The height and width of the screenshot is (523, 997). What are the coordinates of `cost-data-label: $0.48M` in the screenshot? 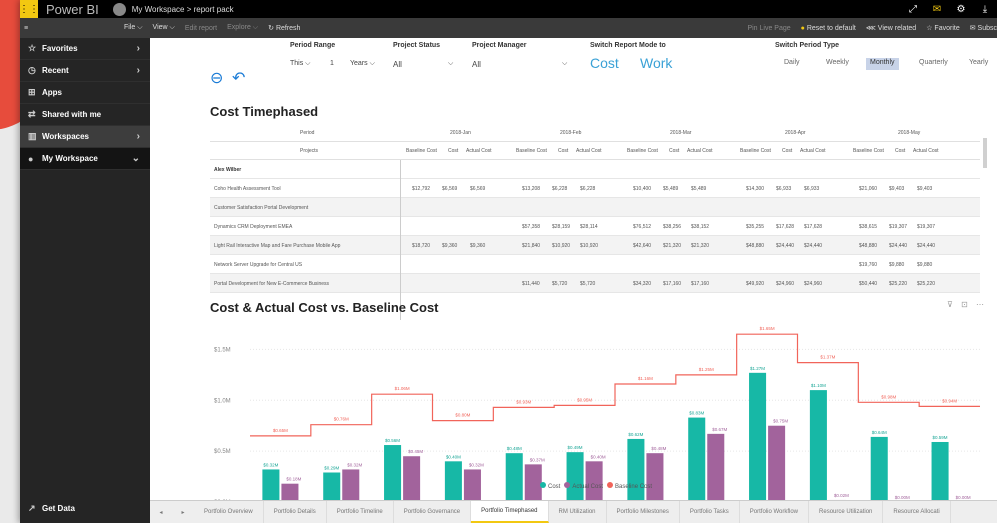 It's located at (514, 448).